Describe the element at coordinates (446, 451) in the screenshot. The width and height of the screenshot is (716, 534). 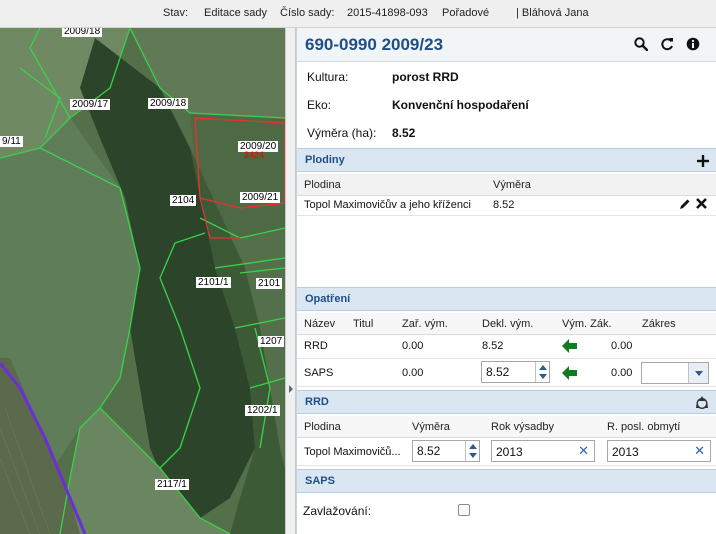
I see `rrd-vymera-stepper: 8.52` at that location.